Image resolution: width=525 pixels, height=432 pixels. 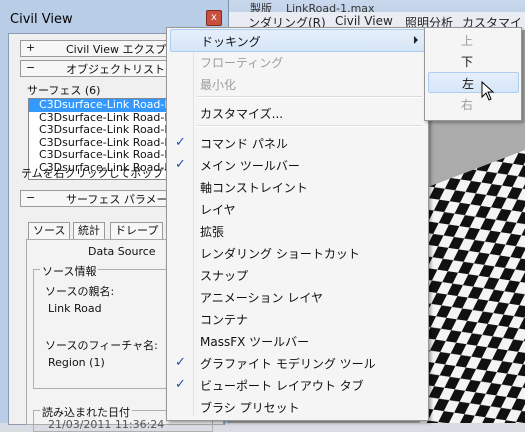 I want to click on menu-item-snaps: スナップ, so click(x=297, y=274).